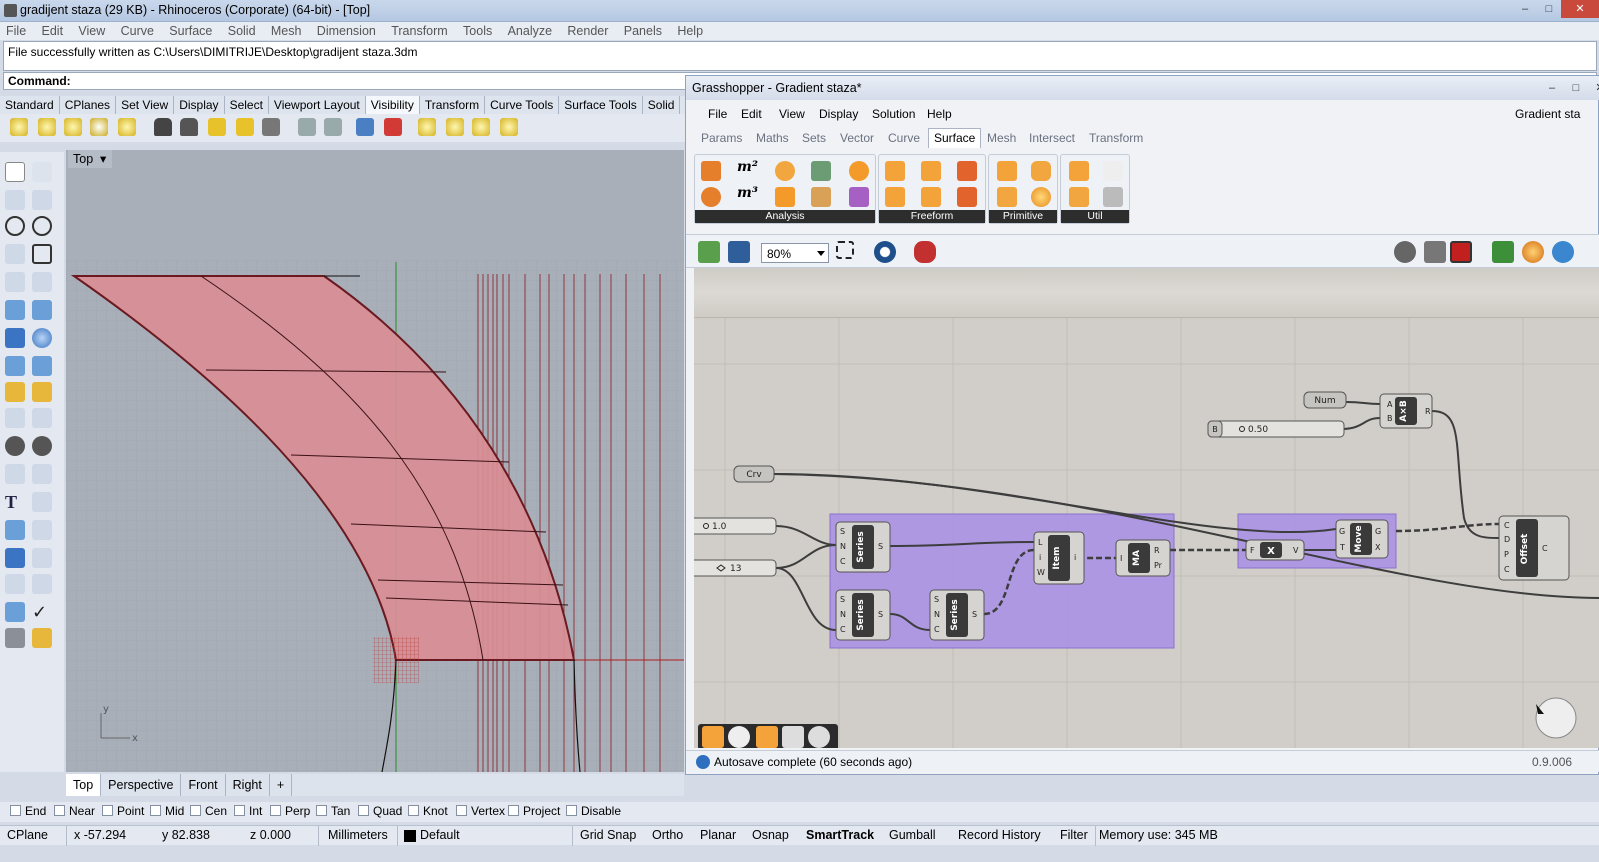 Image resolution: width=1599 pixels, height=862 pixels. Describe the element at coordinates (42, 282) in the screenshot. I see `fillet-curve-icon` at that location.